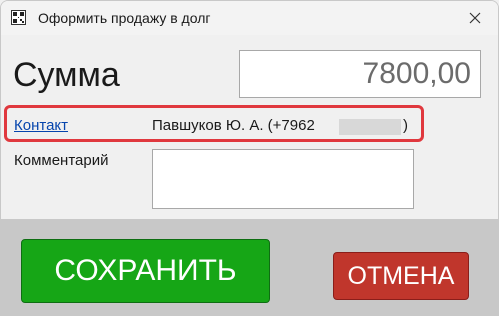 Image resolution: width=499 pixels, height=316 pixels. What do you see at coordinates (233, 125) in the screenshot?
I see `contact-name: Павшуков Ю. А. (+7962` at bounding box center [233, 125].